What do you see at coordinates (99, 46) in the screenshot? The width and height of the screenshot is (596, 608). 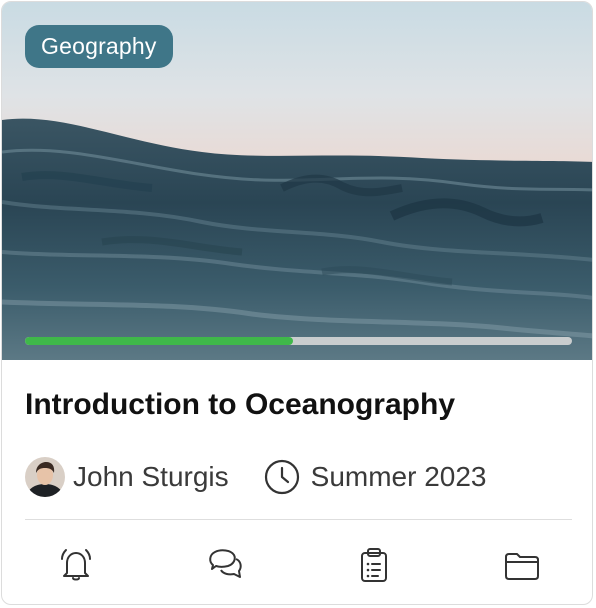 I see `category-badge: Geography` at bounding box center [99, 46].